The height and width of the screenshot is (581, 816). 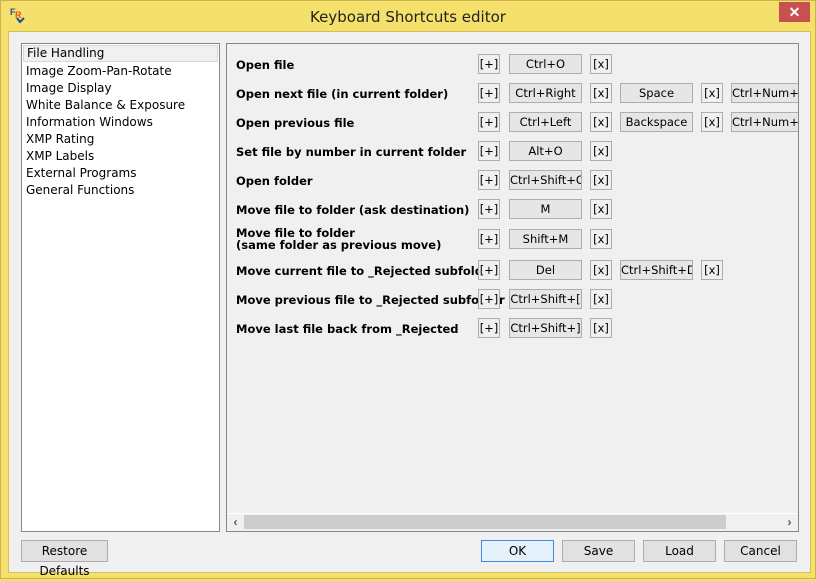 I want to click on shortcut-key-button: Ctrl+O, so click(x=545, y=64).